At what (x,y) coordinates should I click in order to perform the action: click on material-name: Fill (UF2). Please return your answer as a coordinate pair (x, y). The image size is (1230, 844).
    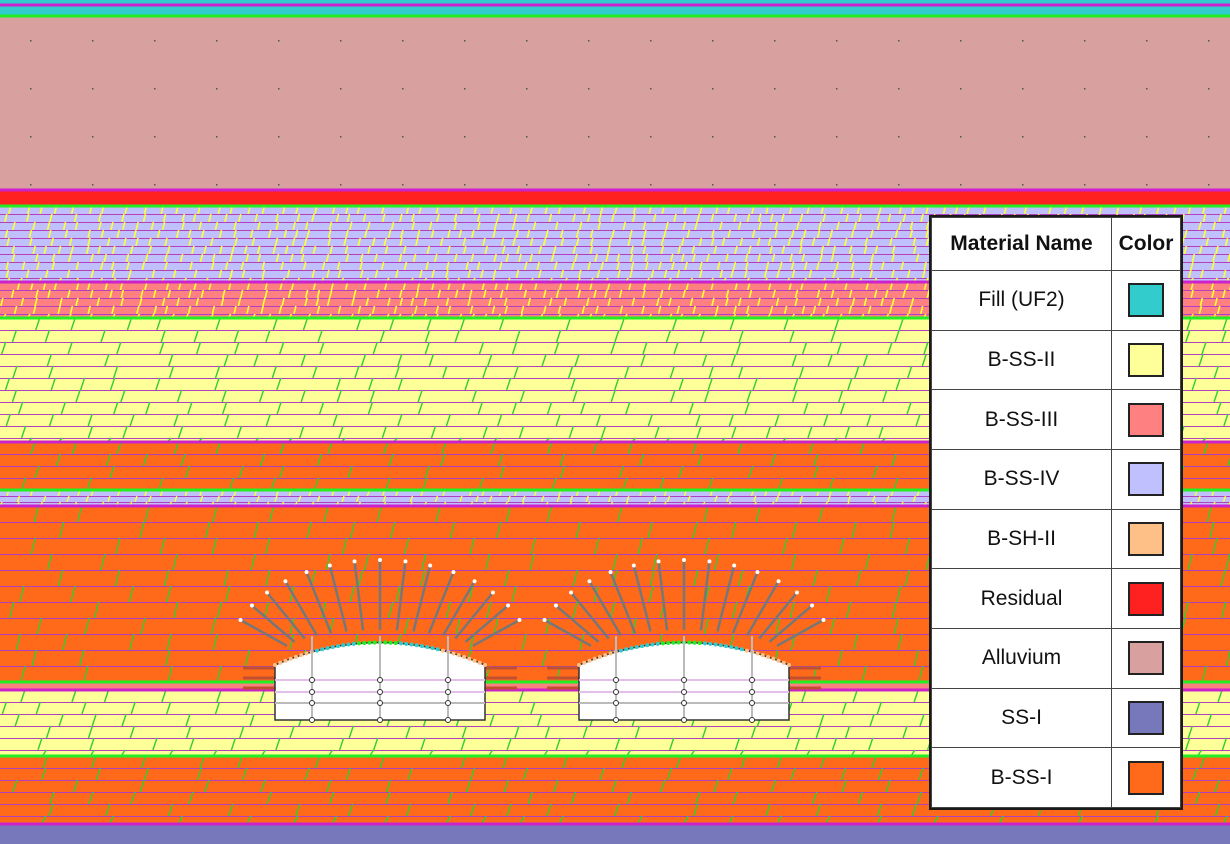
    Looking at the image, I should click on (1021, 300).